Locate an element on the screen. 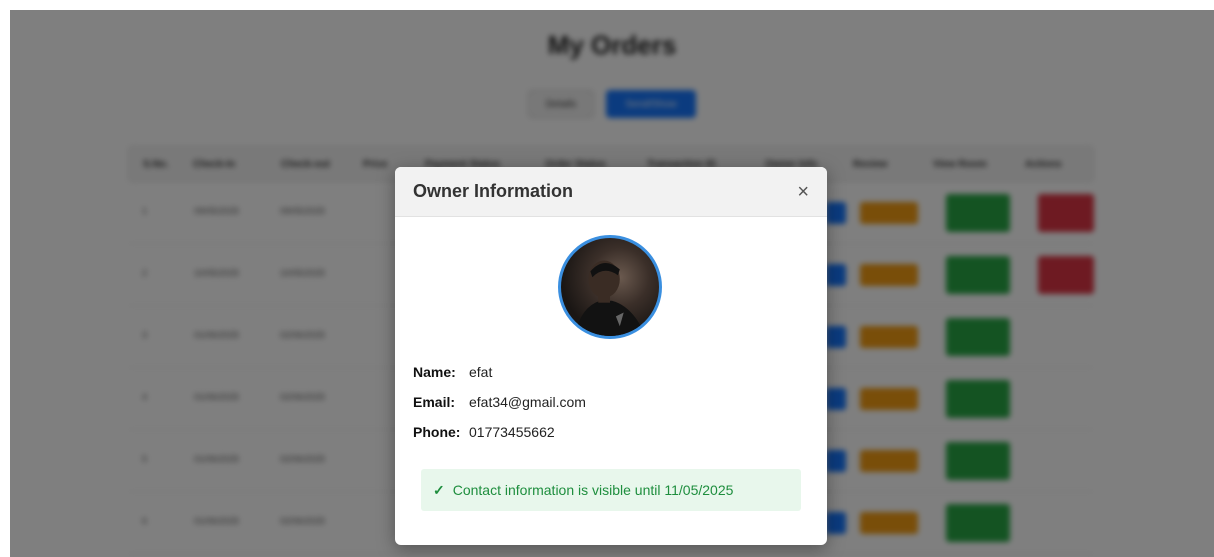 The width and height of the screenshot is (1214, 557). modal-title: Owner Information is located at coordinates (493, 191).